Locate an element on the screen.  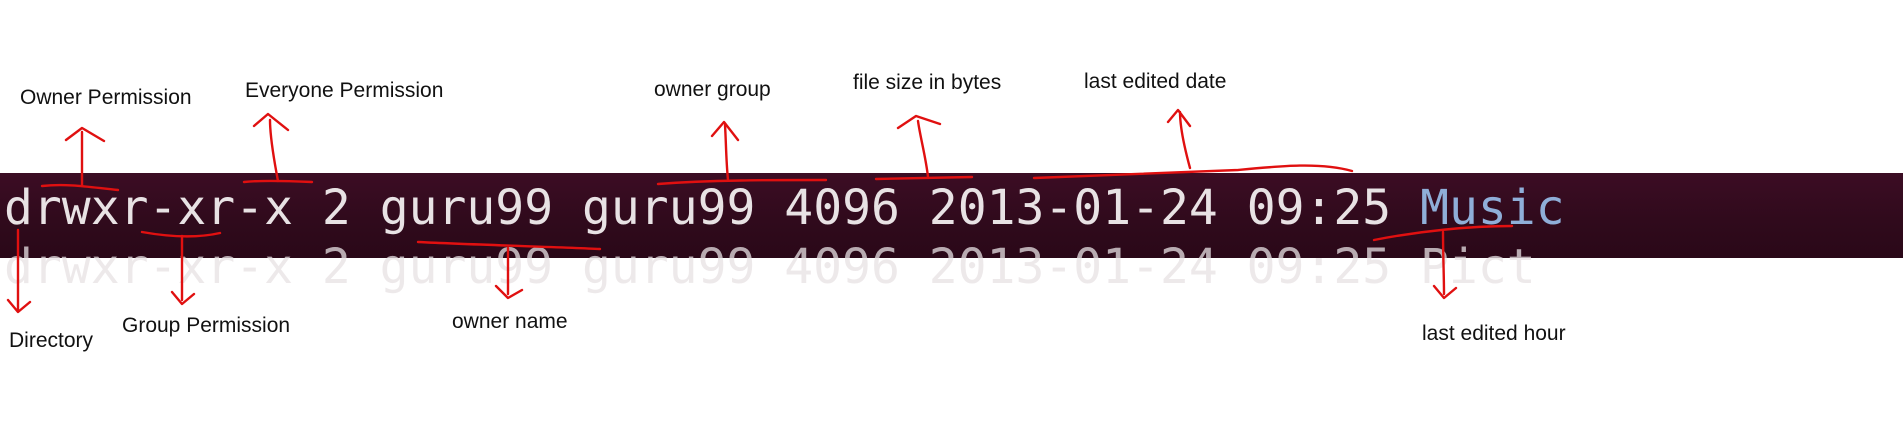
size-field: 4096 is located at coordinates (842, 208).